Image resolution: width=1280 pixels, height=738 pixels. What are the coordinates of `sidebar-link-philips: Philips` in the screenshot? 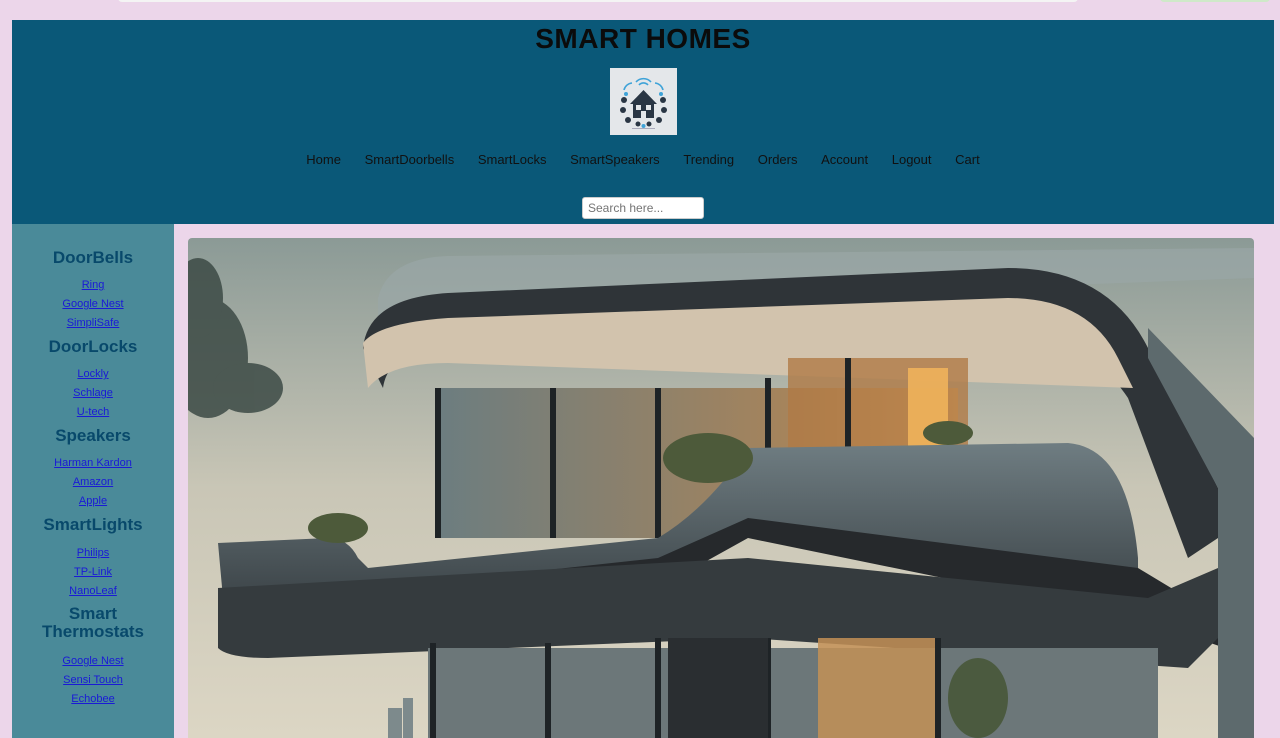 It's located at (93, 553).